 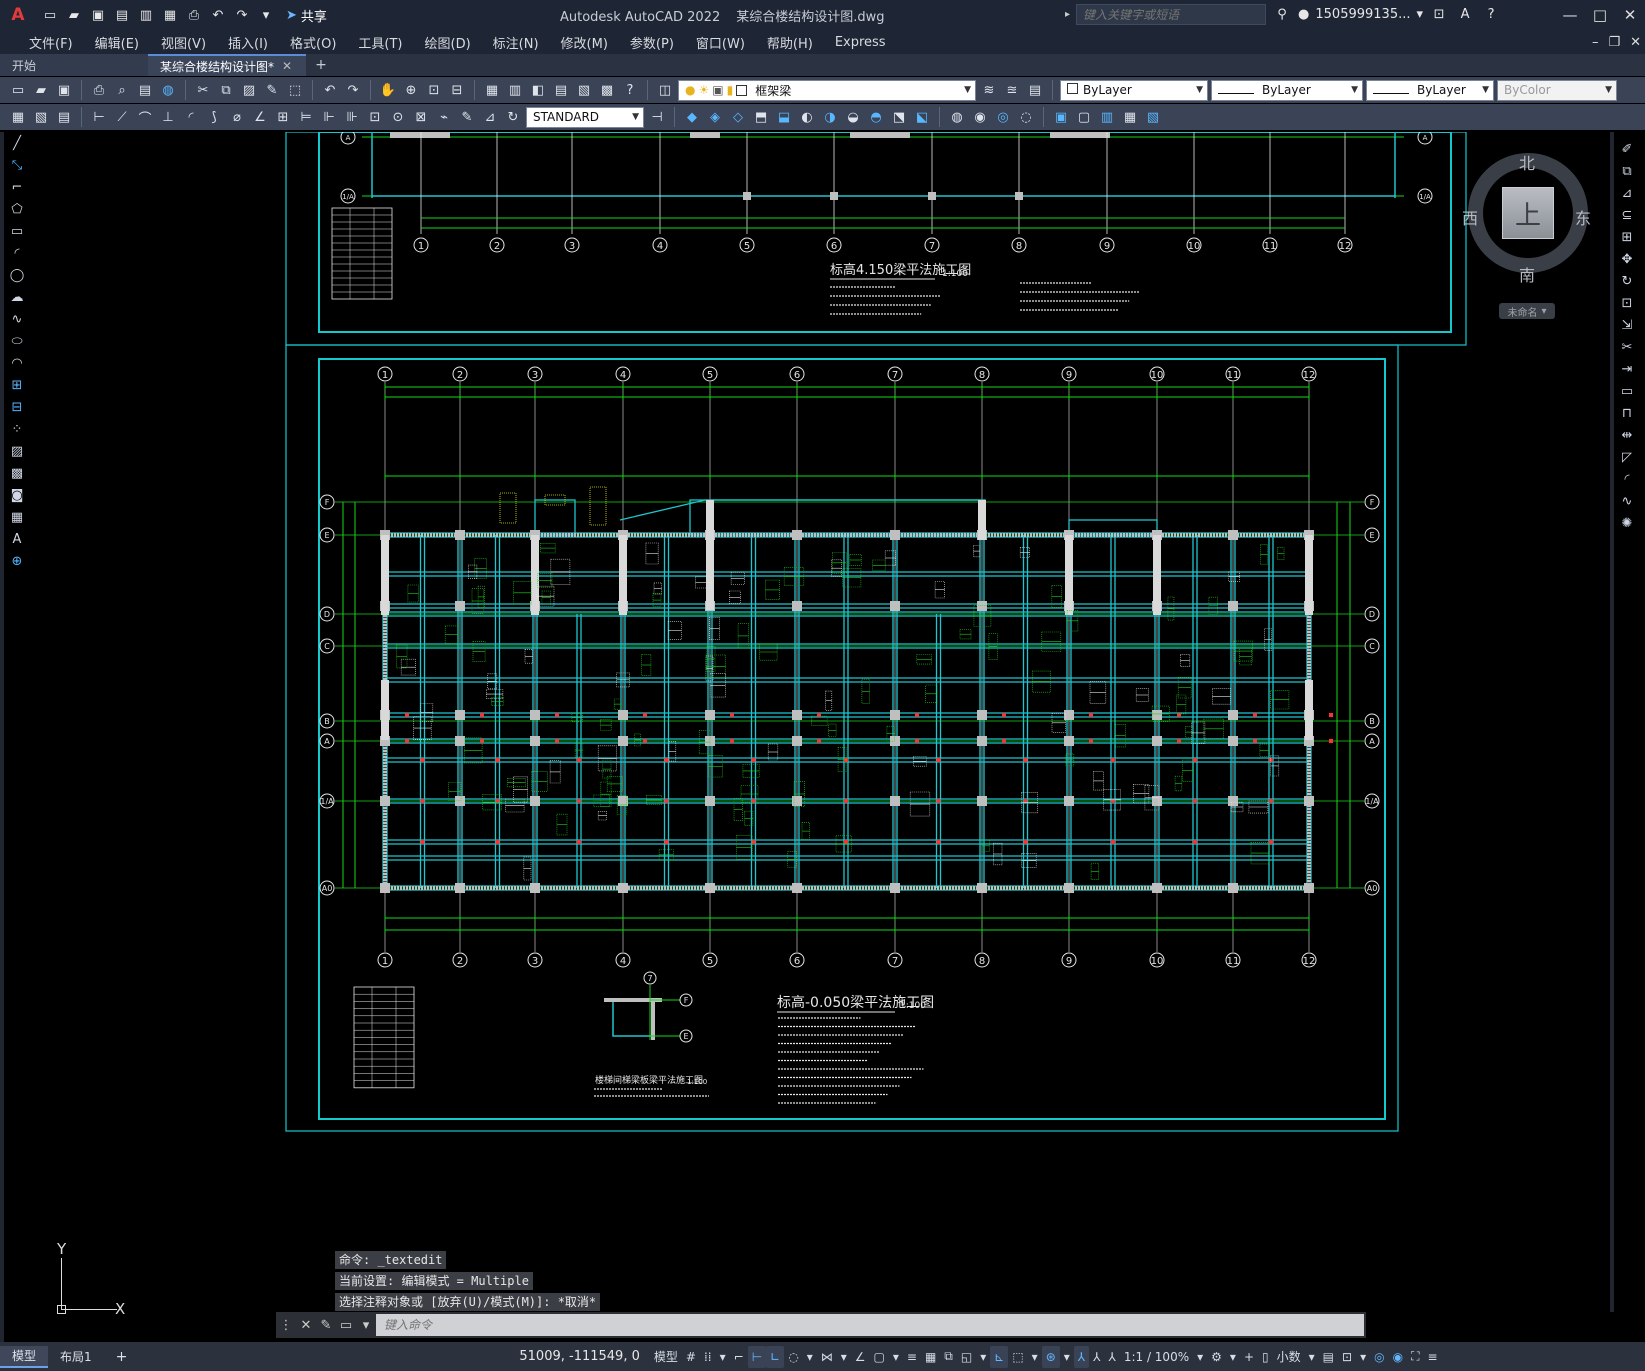 What do you see at coordinates (1130, 117) in the screenshot?
I see `mesh-crease-icon: ▦` at bounding box center [1130, 117].